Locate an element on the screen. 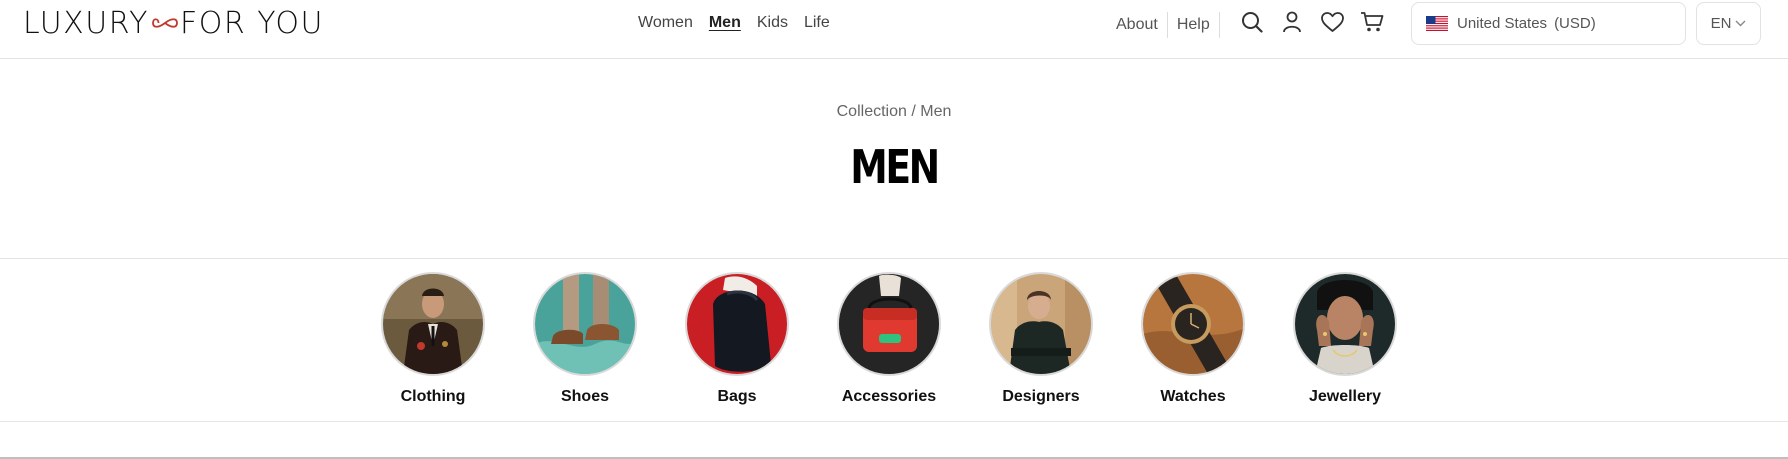  country-selector: United States (USD) is located at coordinates (1548, 23).